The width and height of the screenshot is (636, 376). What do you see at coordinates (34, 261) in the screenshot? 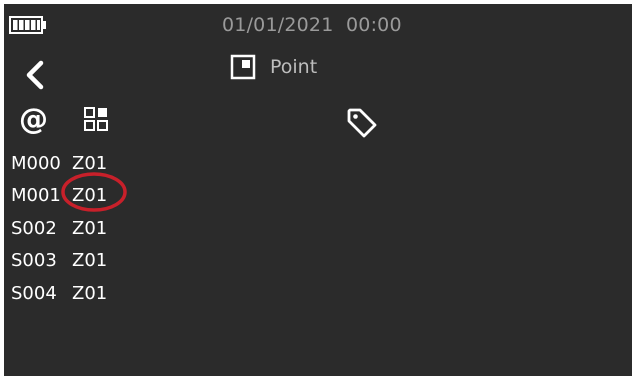
I see `point-id: S003` at bounding box center [34, 261].